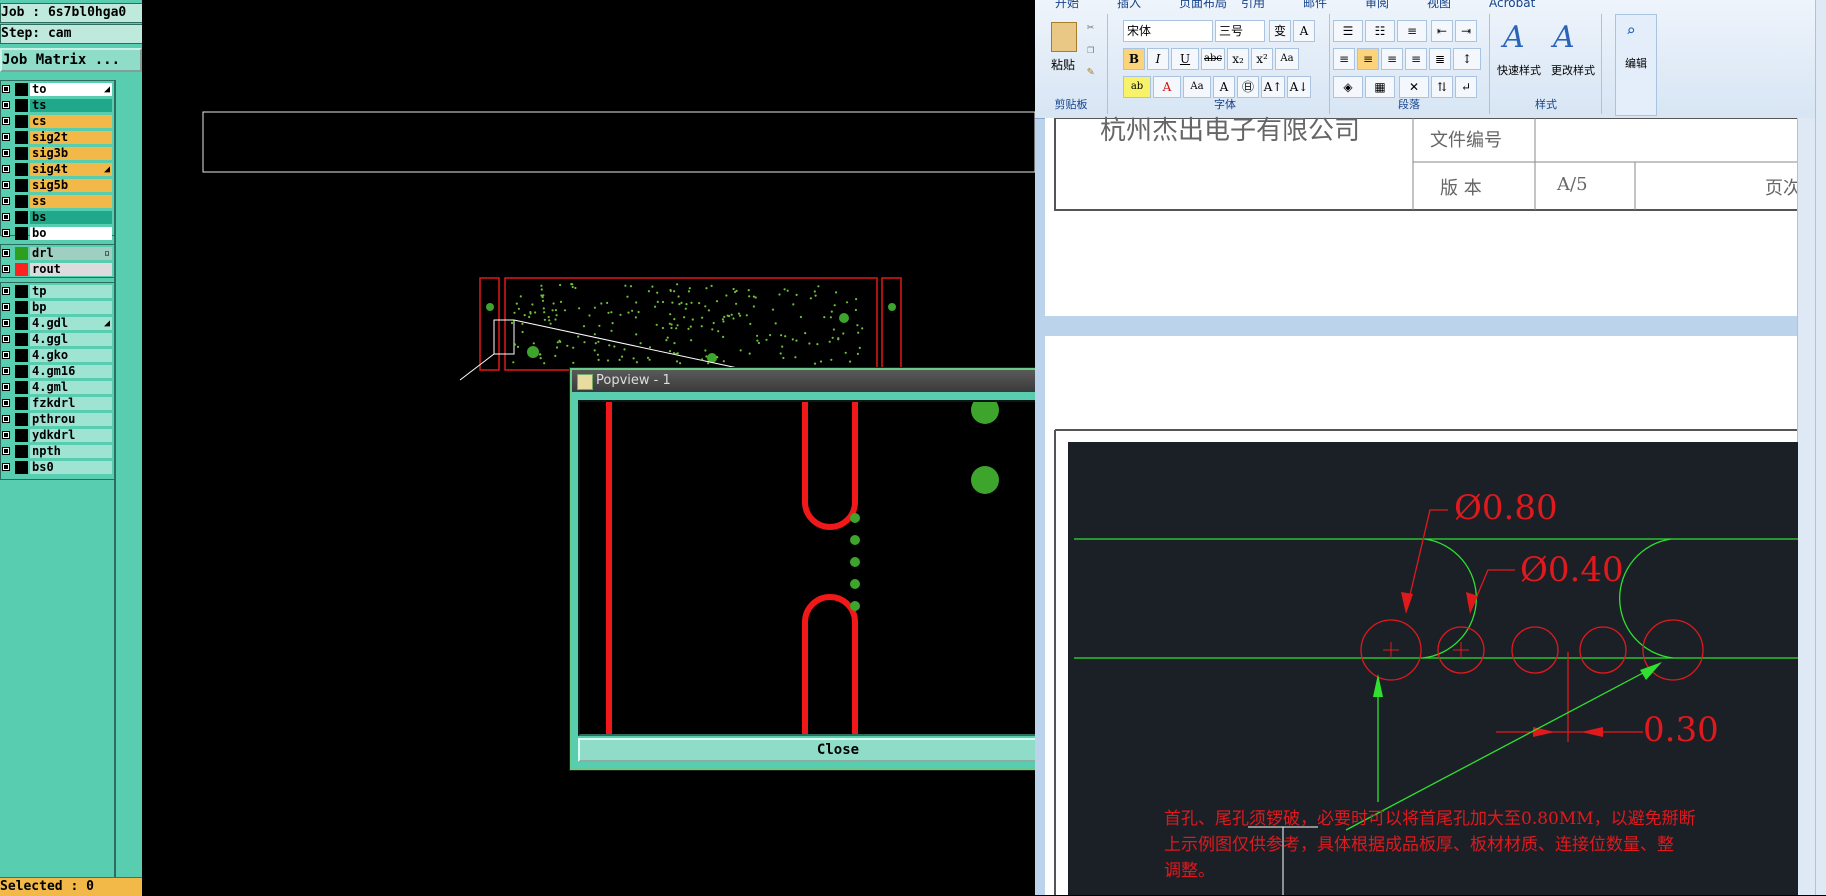  Describe the element at coordinates (1185, 59) in the screenshot. I see `underline-button: U` at that location.